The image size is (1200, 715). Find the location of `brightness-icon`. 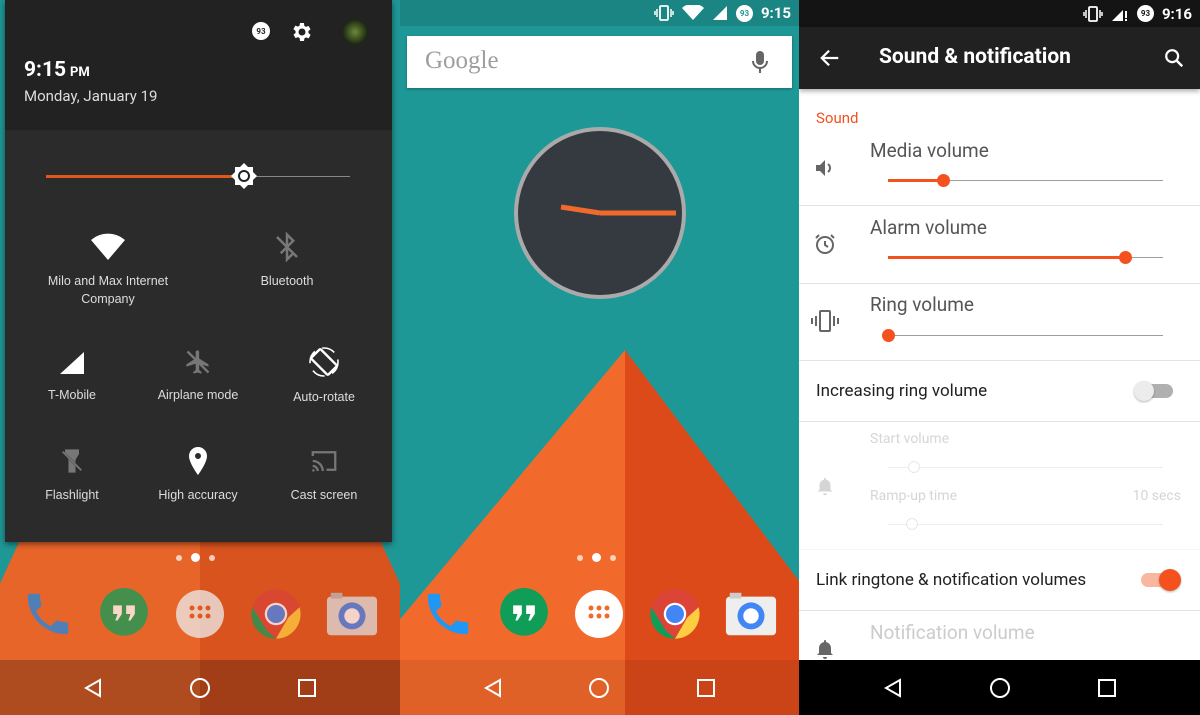

brightness-icon is located at coordinates (244, 176).